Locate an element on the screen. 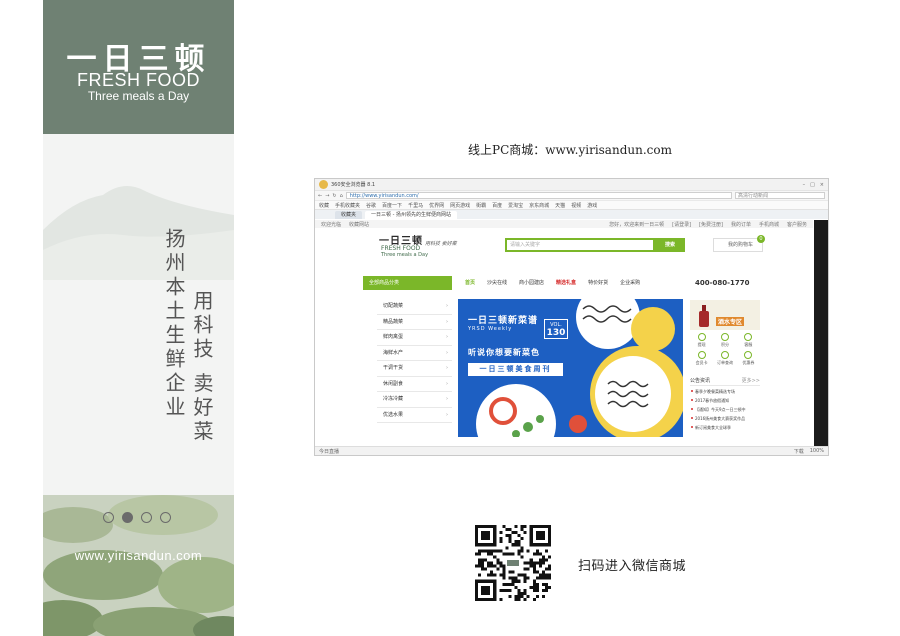 This screenshot has width=900, height=636. site-search-input: 请输入关键字 is located at coordinates (580, 245).